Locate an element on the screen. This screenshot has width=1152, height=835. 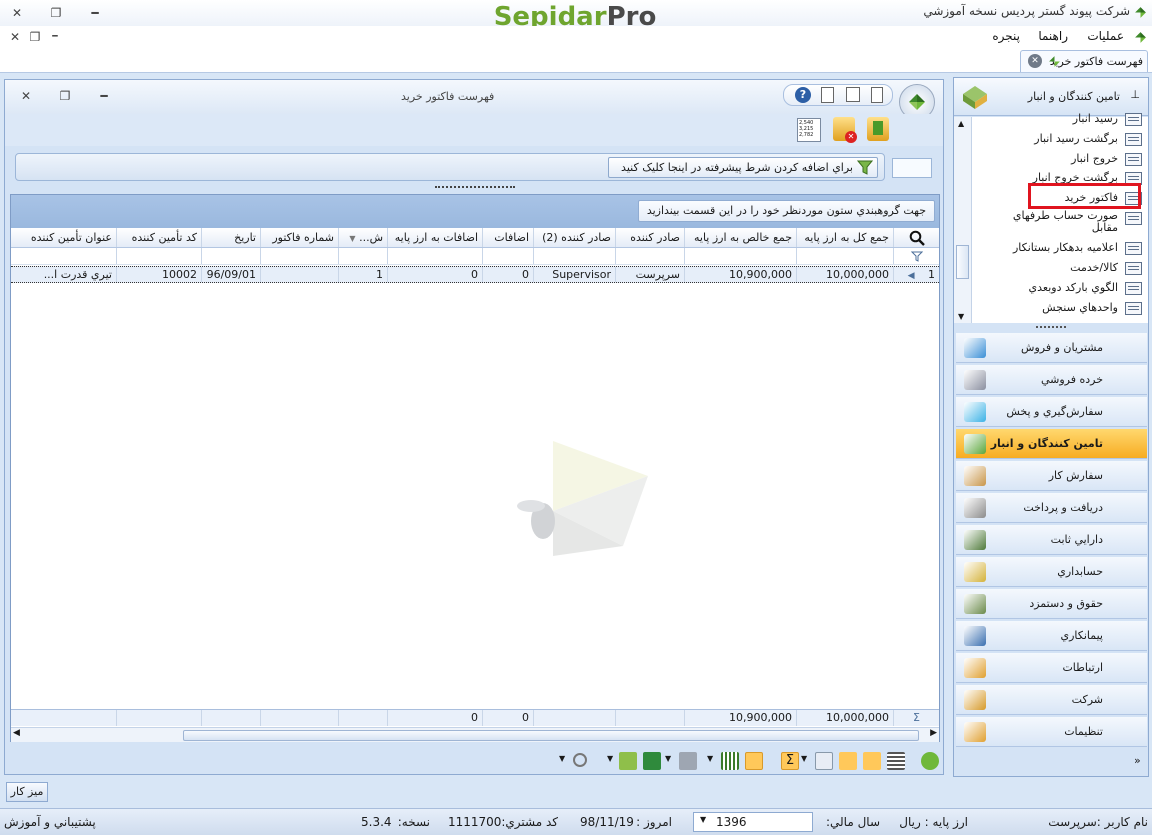
column-header-invoice-number: شماره فاکتور is located at coordinates (299, 237).